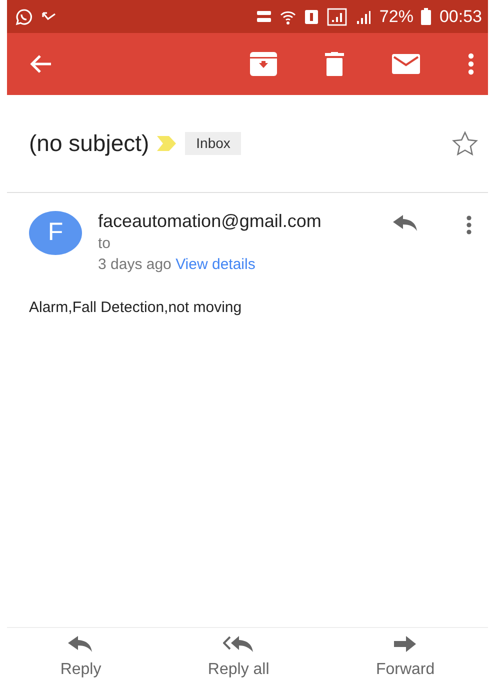 The height and width of the screenshot is (687, 495). What do you see at coordinates (41, 64) in the screenshot?
I see `back-button` at bounding box center [41, 64].